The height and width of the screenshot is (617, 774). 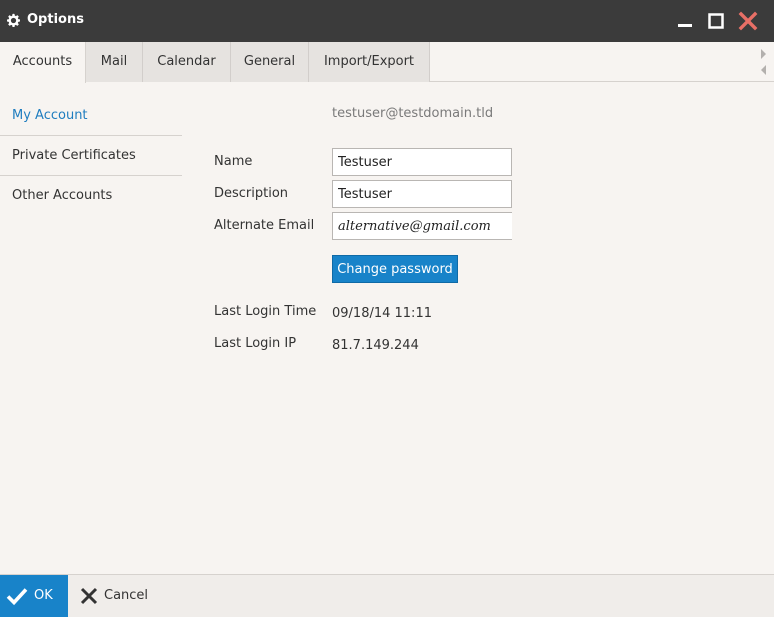 What do you see at coordinates (255, 343) in the screenshot?
I see `last-login-ip-label: Last Login IP` at bounding box center [255, 343].